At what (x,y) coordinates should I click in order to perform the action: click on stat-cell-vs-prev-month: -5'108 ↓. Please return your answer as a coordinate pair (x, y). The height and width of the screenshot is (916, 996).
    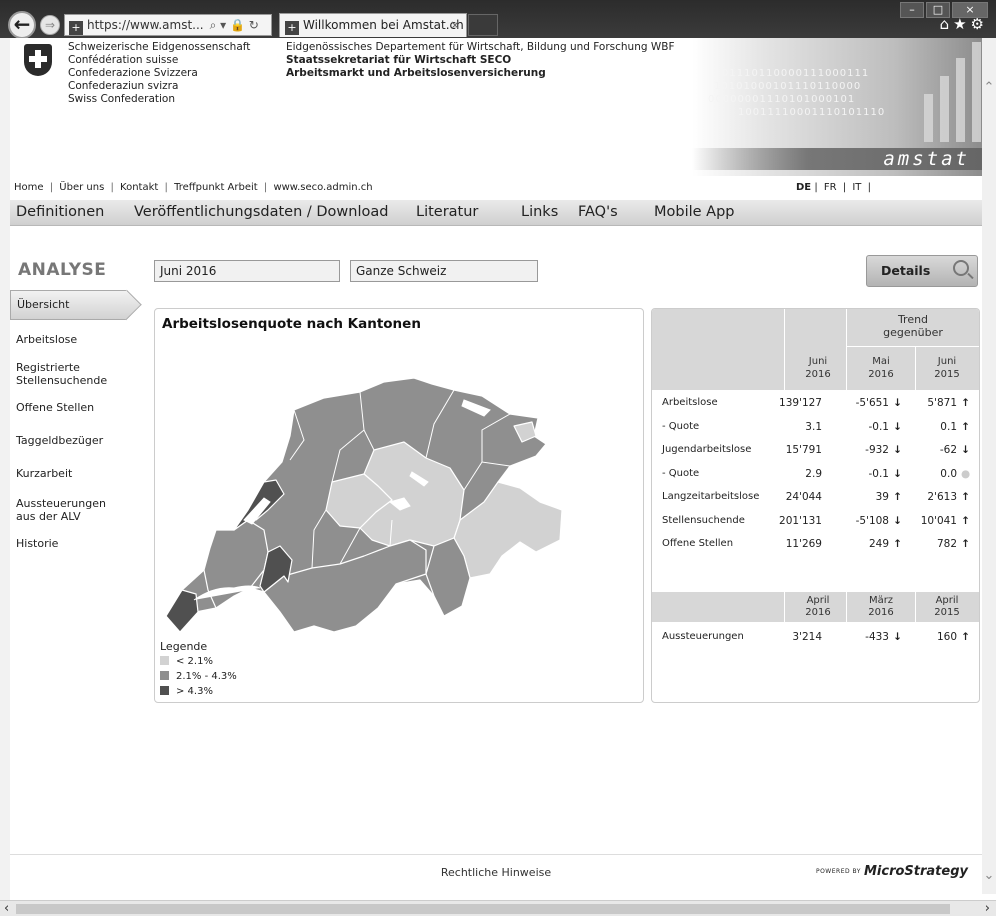
    Looking at the image, I should click on (863, 521).